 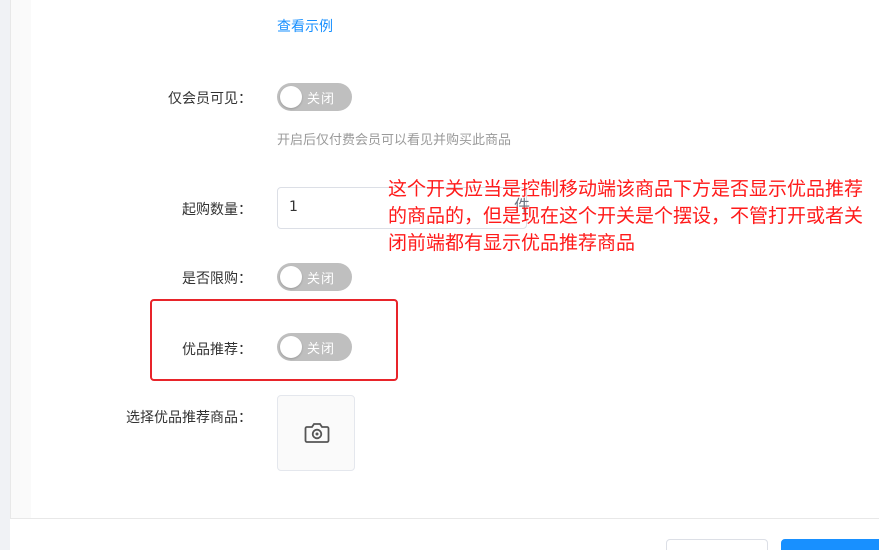 I want to click on camera-icon, so click(x=317, y=433).